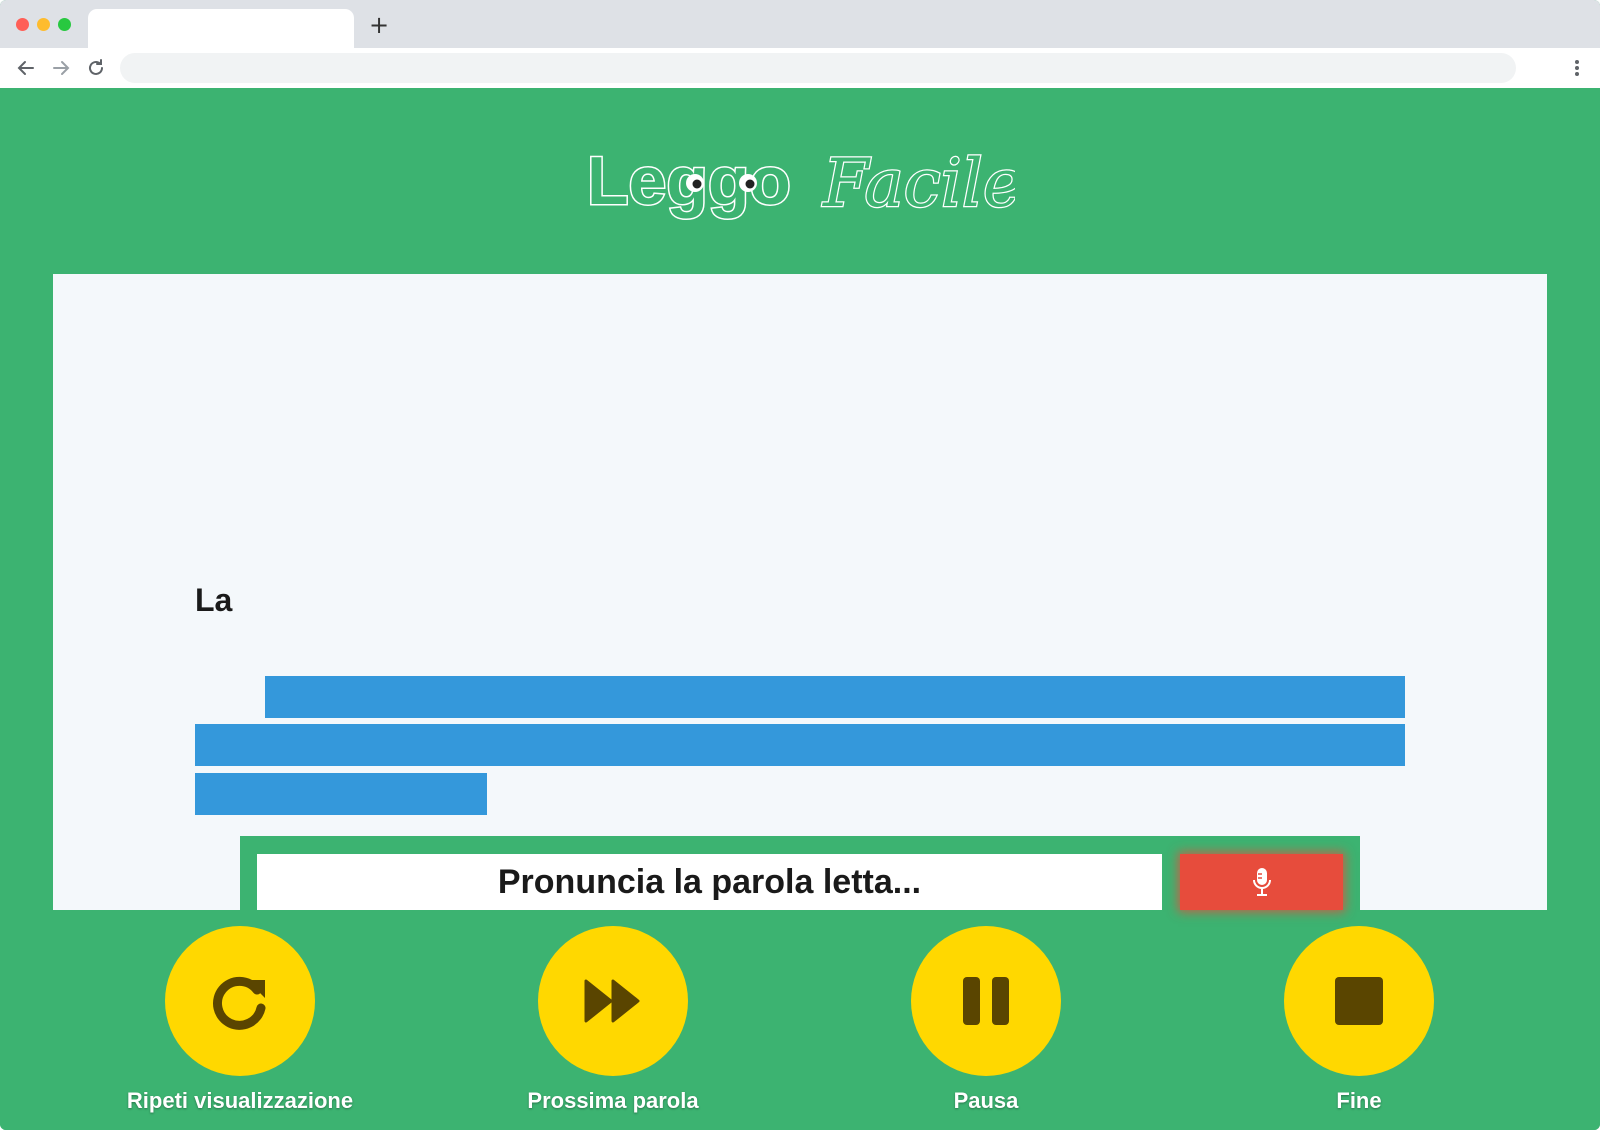 The width and height of the screenshot is (1600, 1130). What do you see at coordinates (379, 25) in the screenshot?
I see `new-tab-button: +` at bounding box center [379, 25].